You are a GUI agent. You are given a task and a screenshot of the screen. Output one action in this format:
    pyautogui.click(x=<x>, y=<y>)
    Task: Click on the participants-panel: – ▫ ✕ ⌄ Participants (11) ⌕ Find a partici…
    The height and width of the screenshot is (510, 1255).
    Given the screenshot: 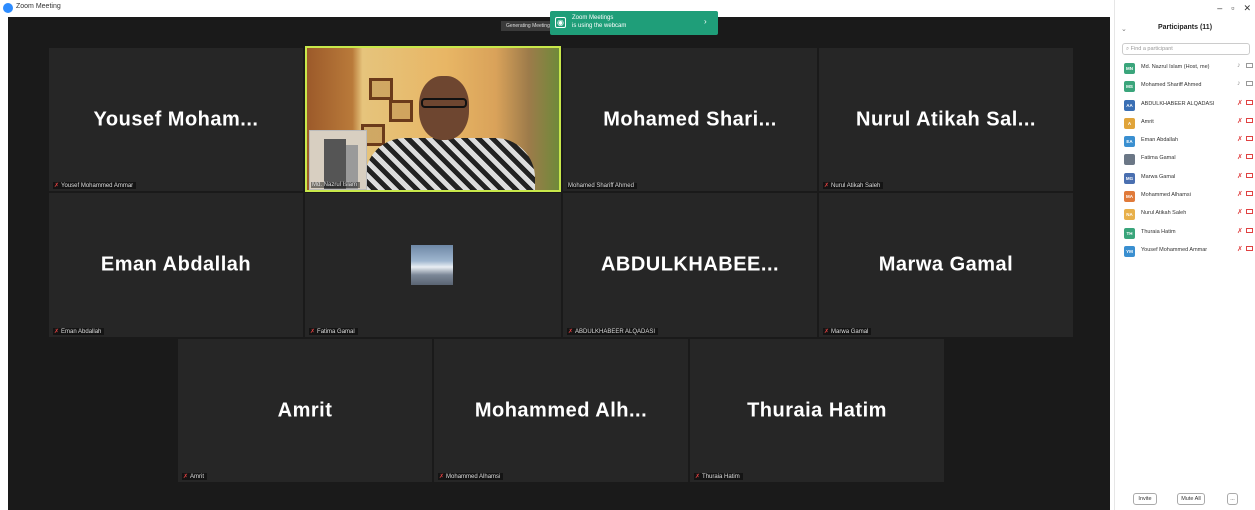 What is the action you would take?
    pyautogui.click(x=1184, y=255)
    